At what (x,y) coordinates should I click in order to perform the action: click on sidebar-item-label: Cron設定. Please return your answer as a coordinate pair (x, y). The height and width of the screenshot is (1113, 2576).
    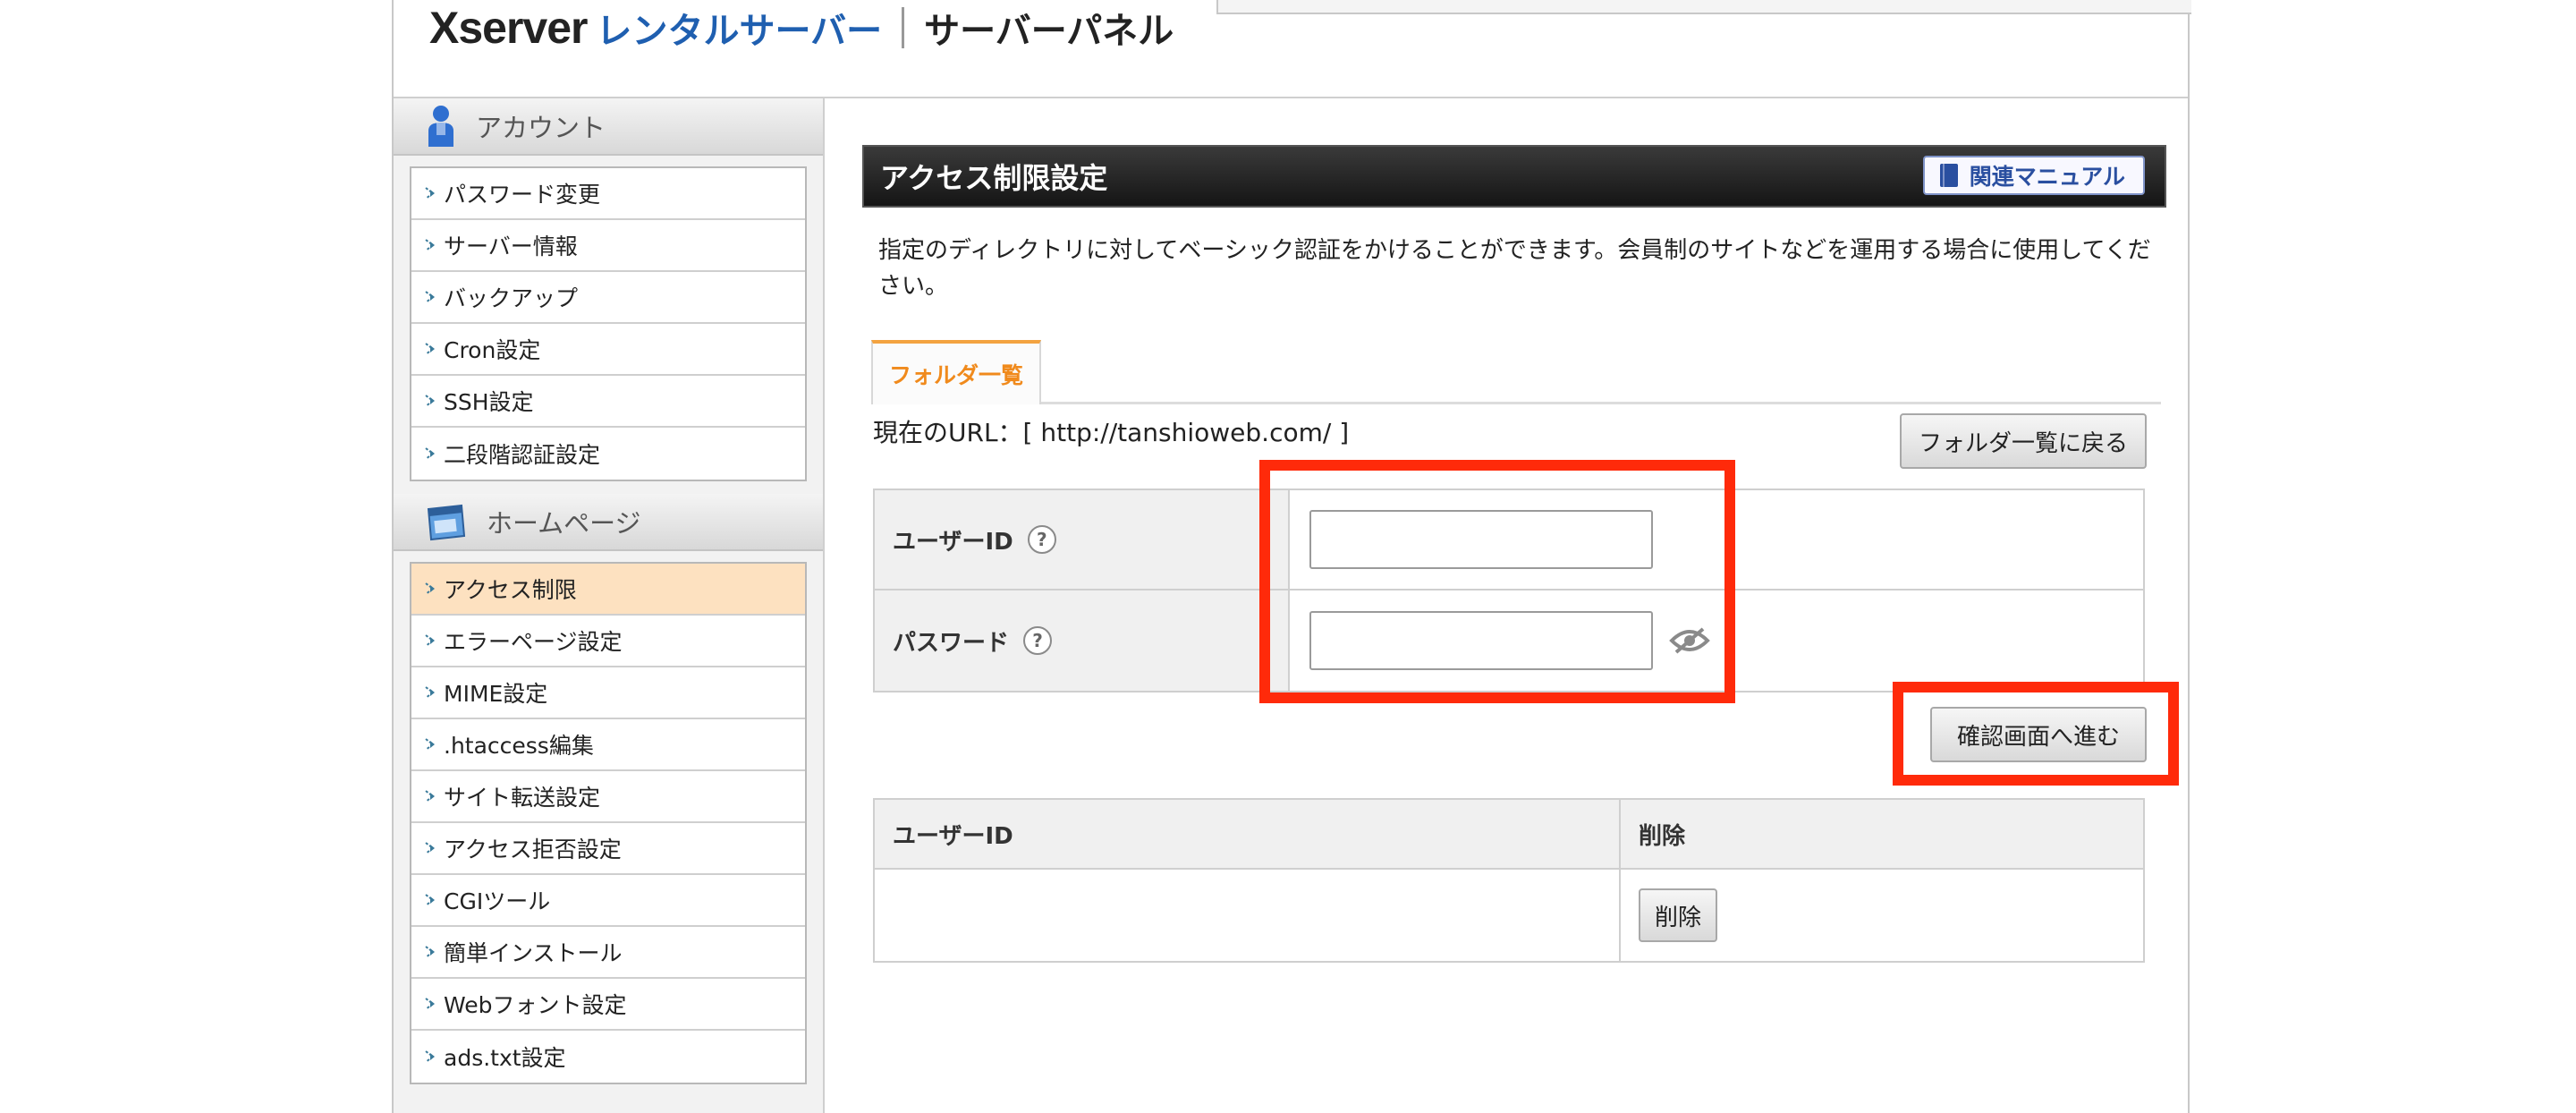
    Looking at the image, I should click on (492, 350).